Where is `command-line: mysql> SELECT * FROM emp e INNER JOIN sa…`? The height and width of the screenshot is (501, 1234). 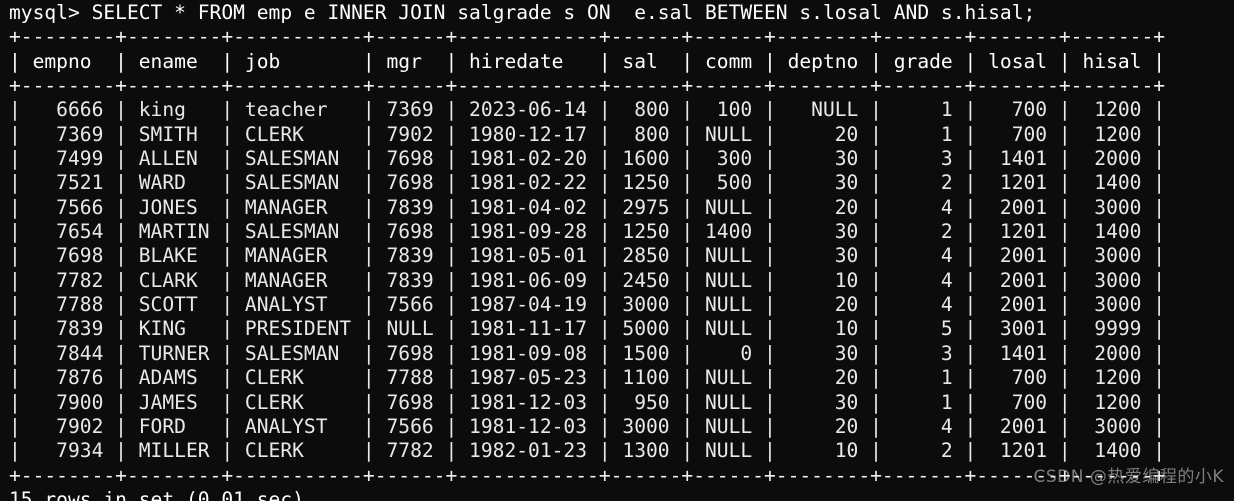 command-line: mysql> SELECT * FROM emp e INNER JOIN sa… is located at coordinates (522, 12).